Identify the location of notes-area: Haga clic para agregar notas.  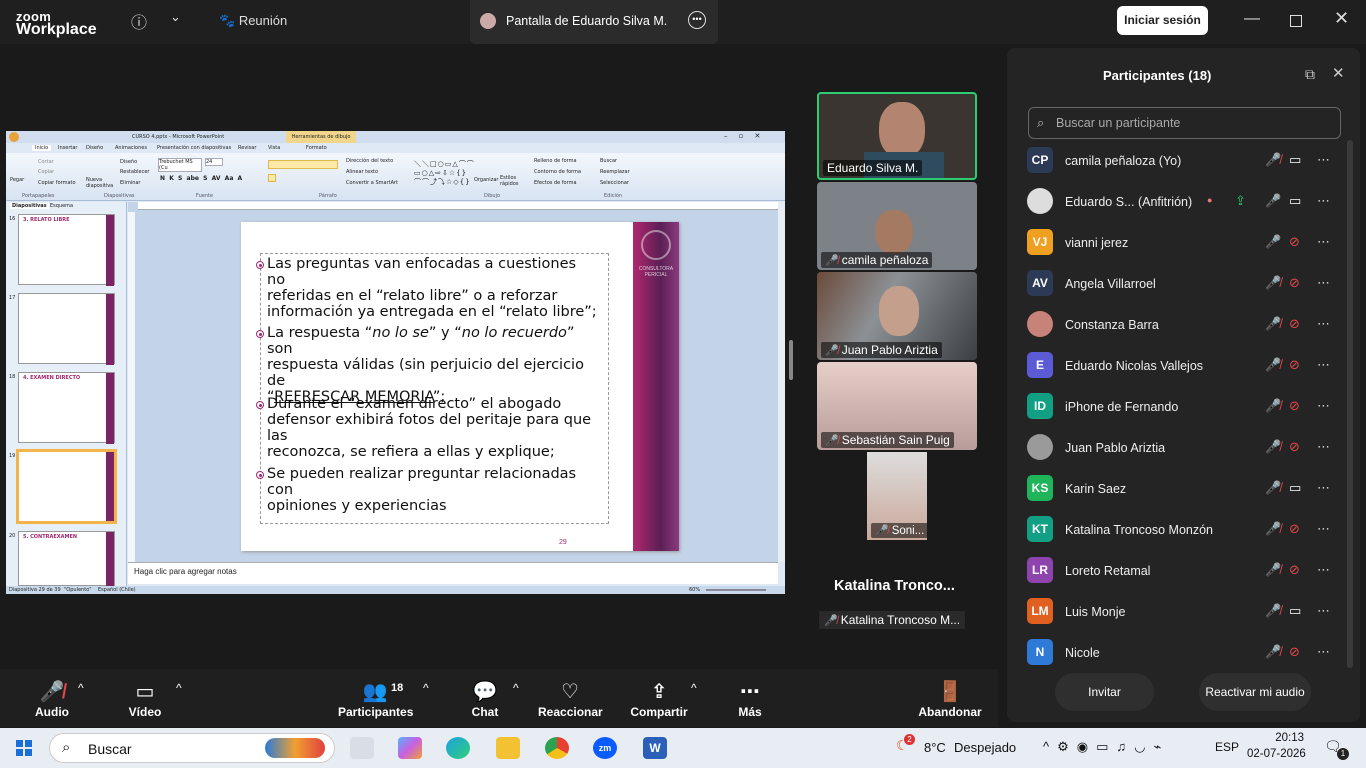
(453, 573).